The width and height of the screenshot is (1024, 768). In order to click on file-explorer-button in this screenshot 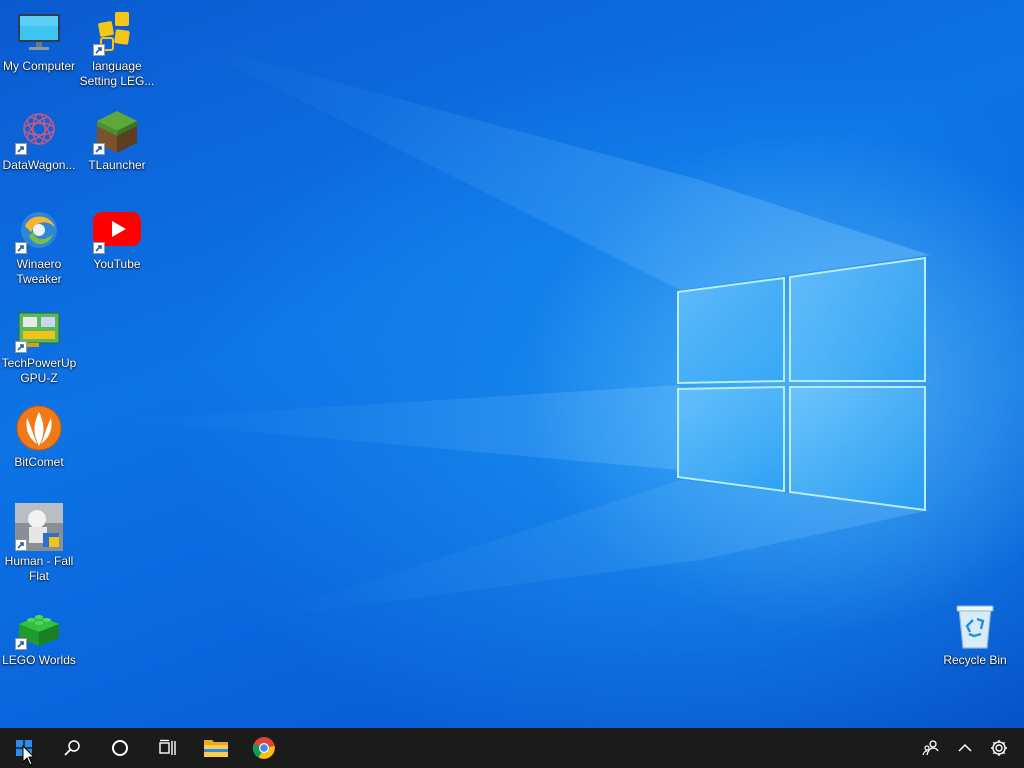, I will do `click(216, 748)`.